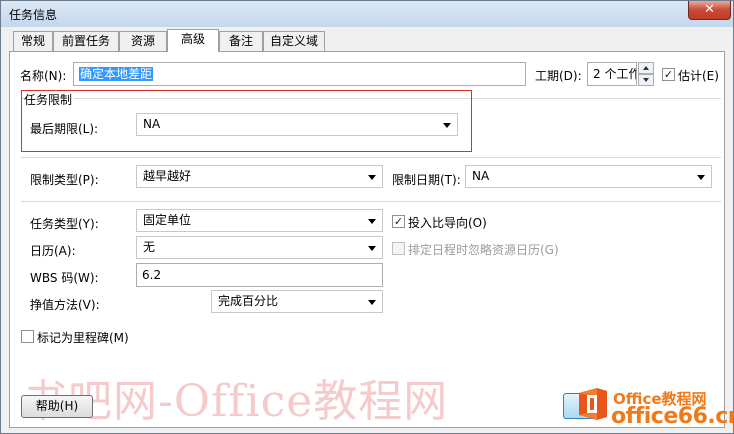  Describe the element at coordinates (668, 74) in the screenshot. I see `estimate-checkbox: ✓` at that location.